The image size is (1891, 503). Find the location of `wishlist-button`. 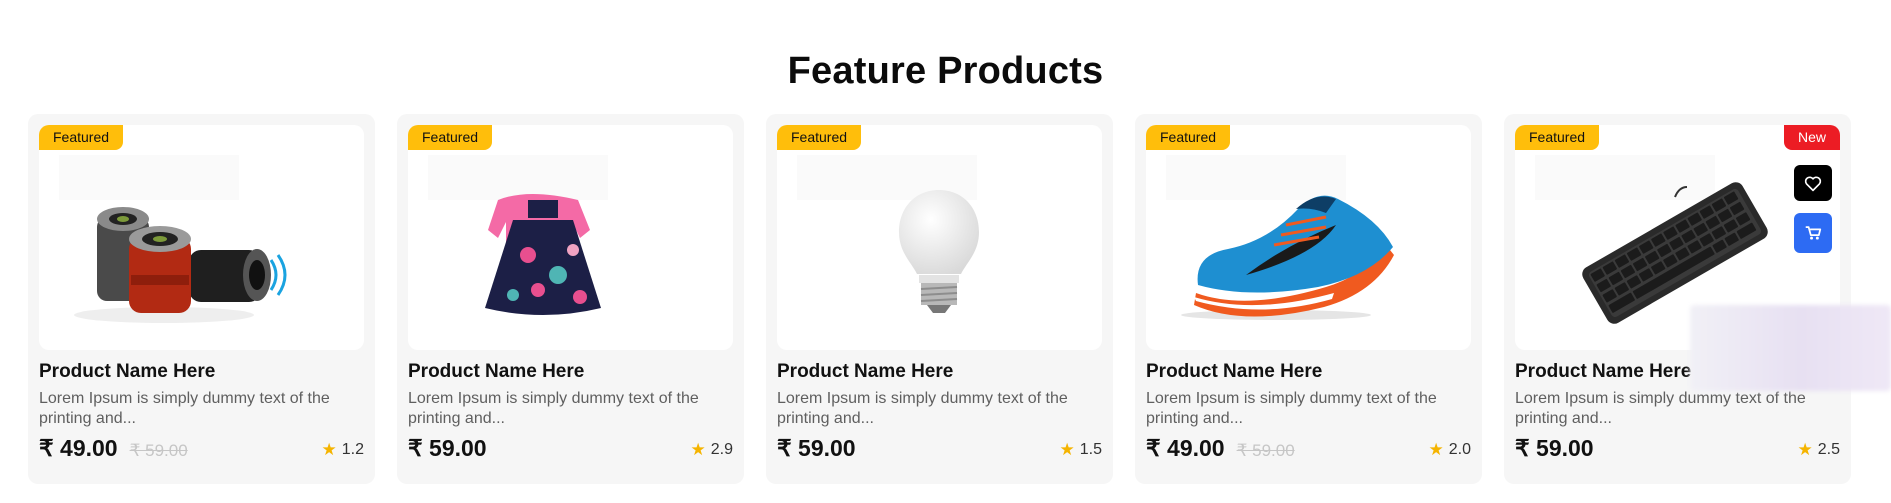

wishlist-button is located at coordinates (1813, 183).